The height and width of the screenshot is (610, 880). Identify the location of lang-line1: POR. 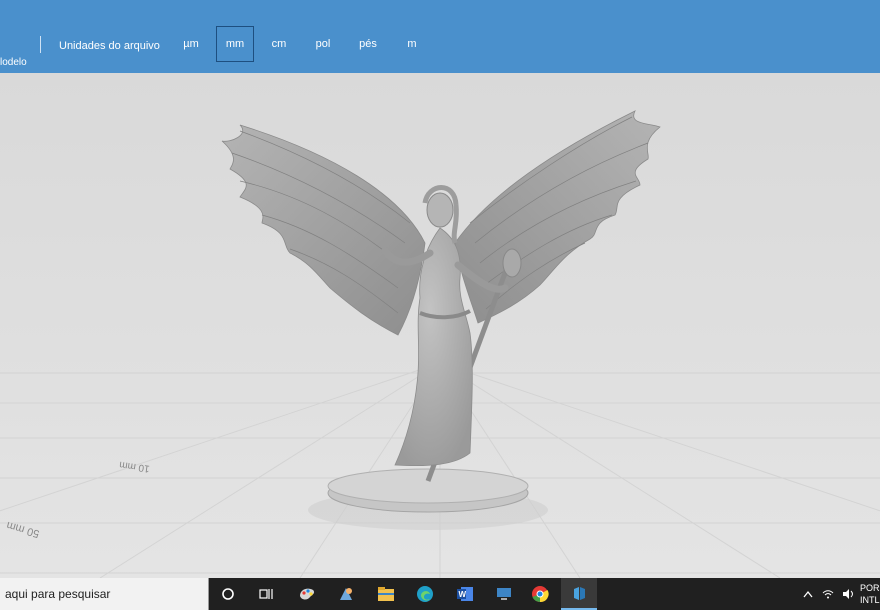
(870, 588).